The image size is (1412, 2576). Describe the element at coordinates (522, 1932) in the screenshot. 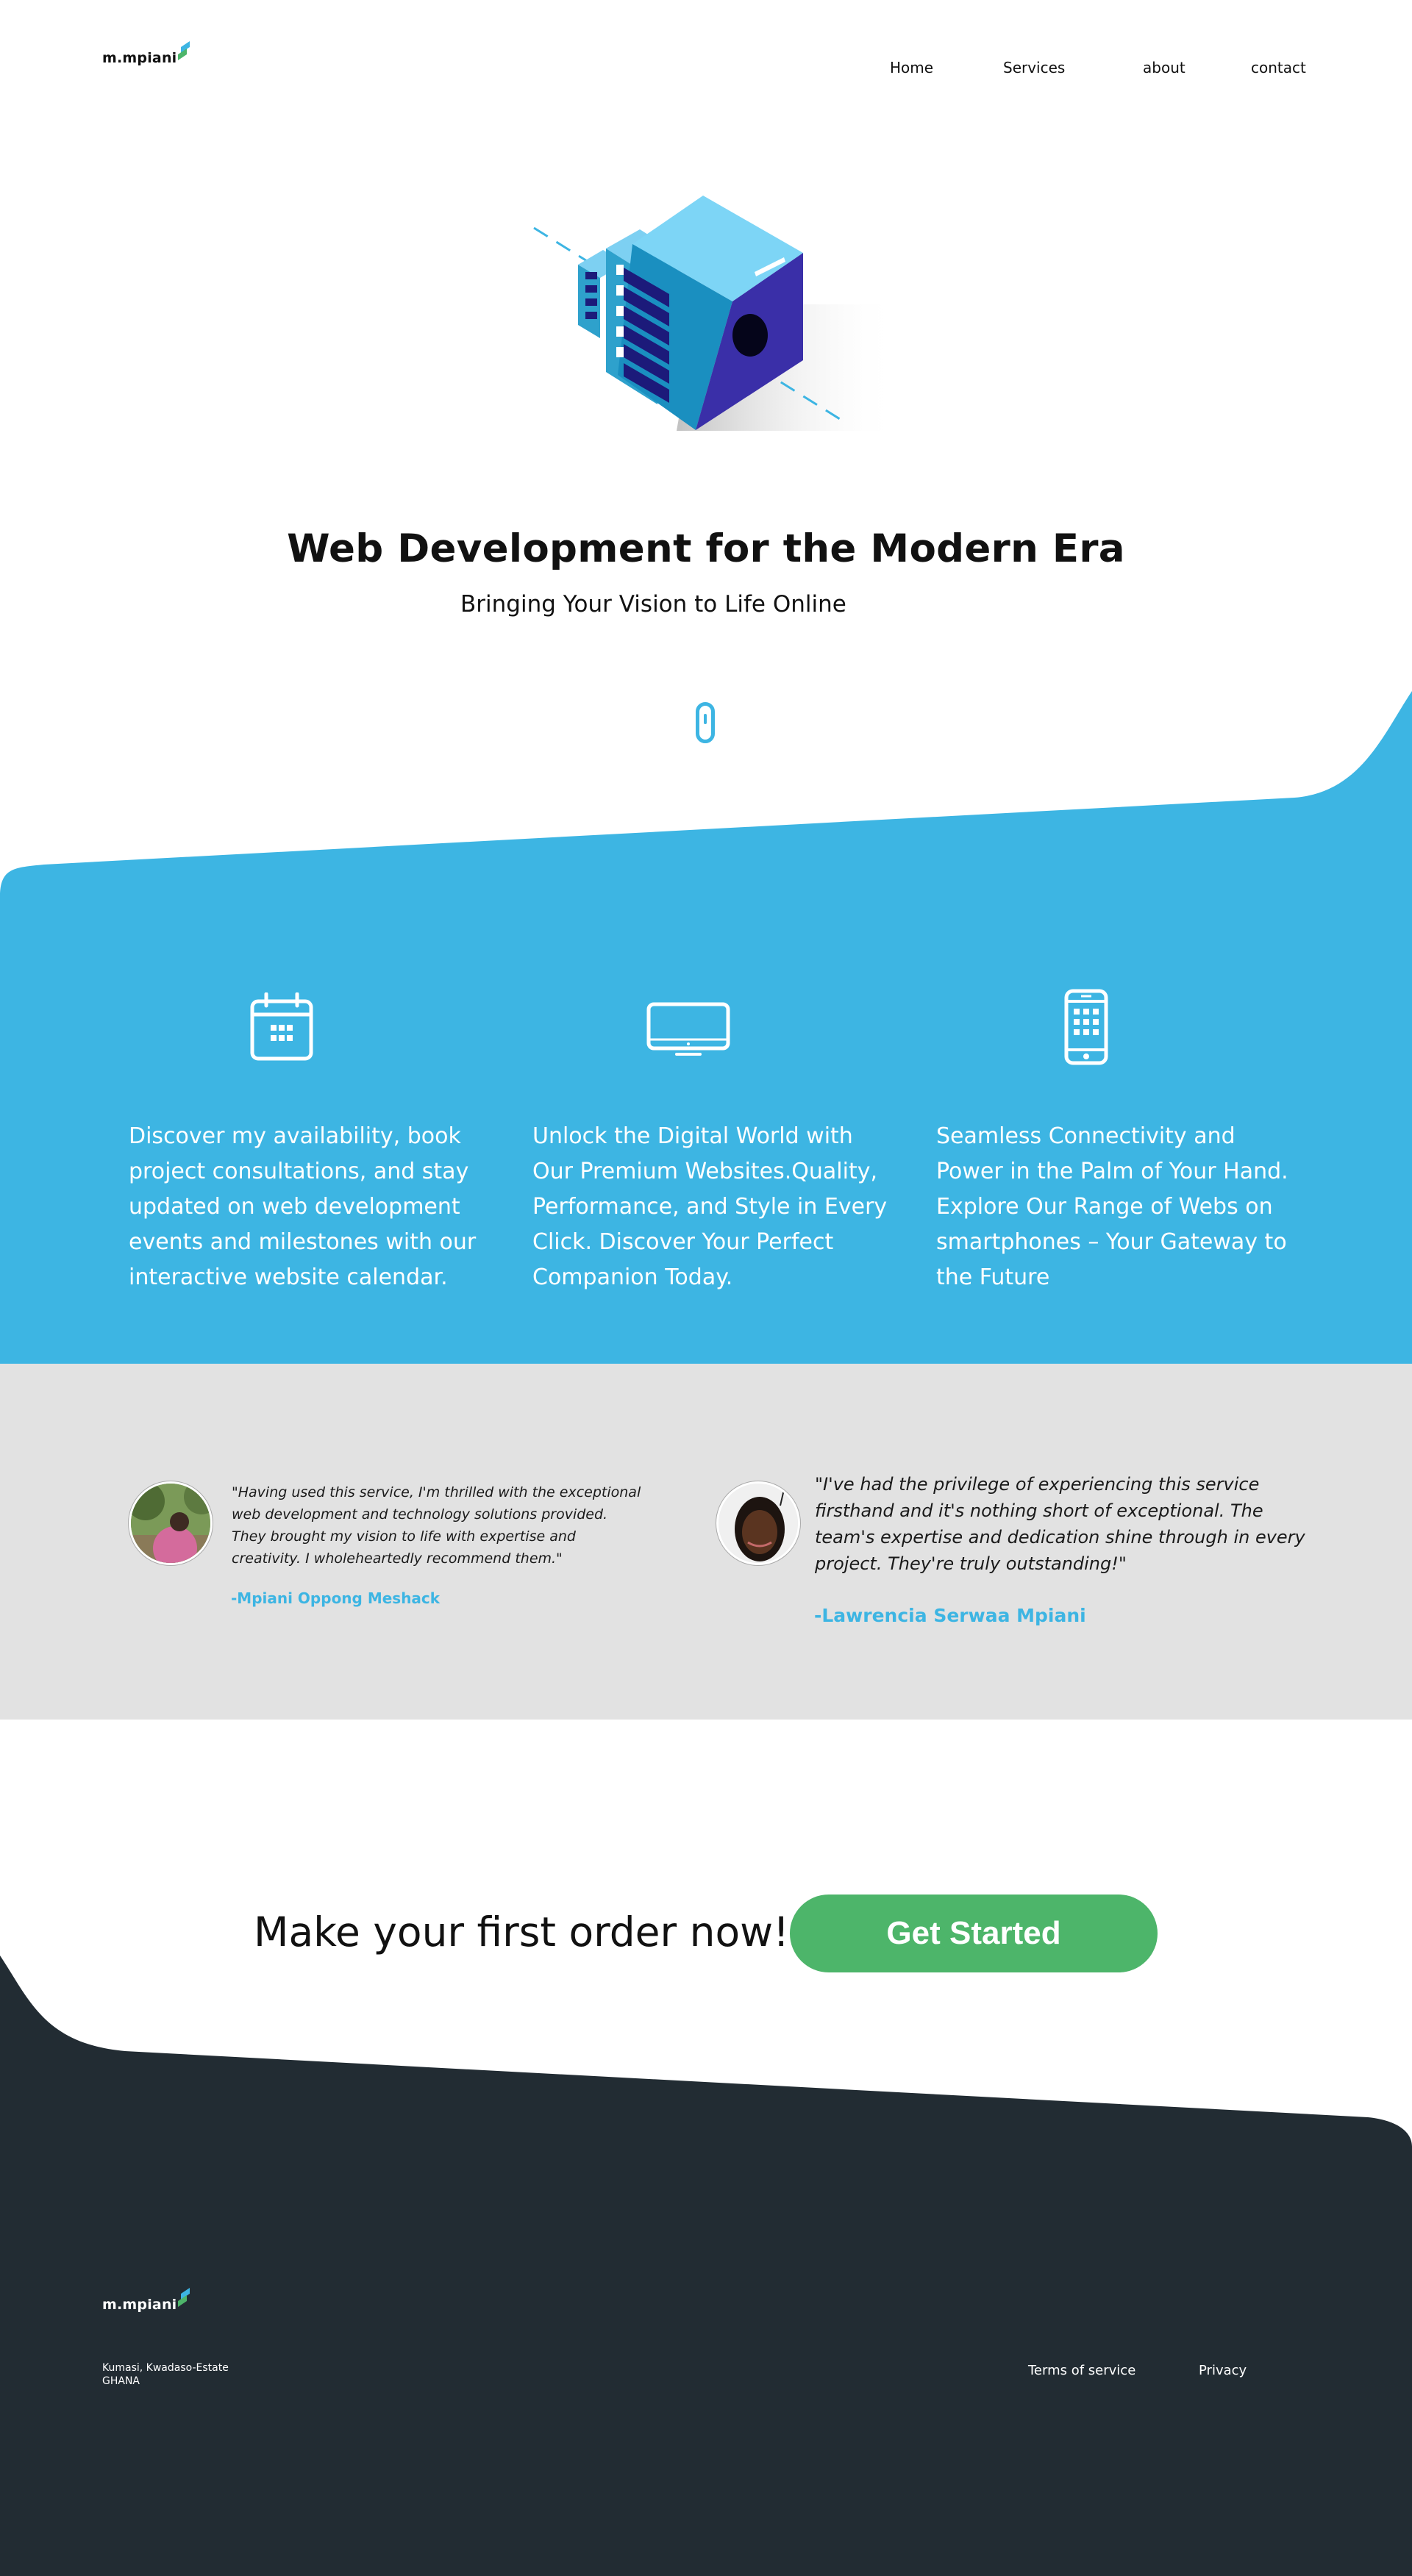

I see `cta-text: Make your first order now!` at that location.